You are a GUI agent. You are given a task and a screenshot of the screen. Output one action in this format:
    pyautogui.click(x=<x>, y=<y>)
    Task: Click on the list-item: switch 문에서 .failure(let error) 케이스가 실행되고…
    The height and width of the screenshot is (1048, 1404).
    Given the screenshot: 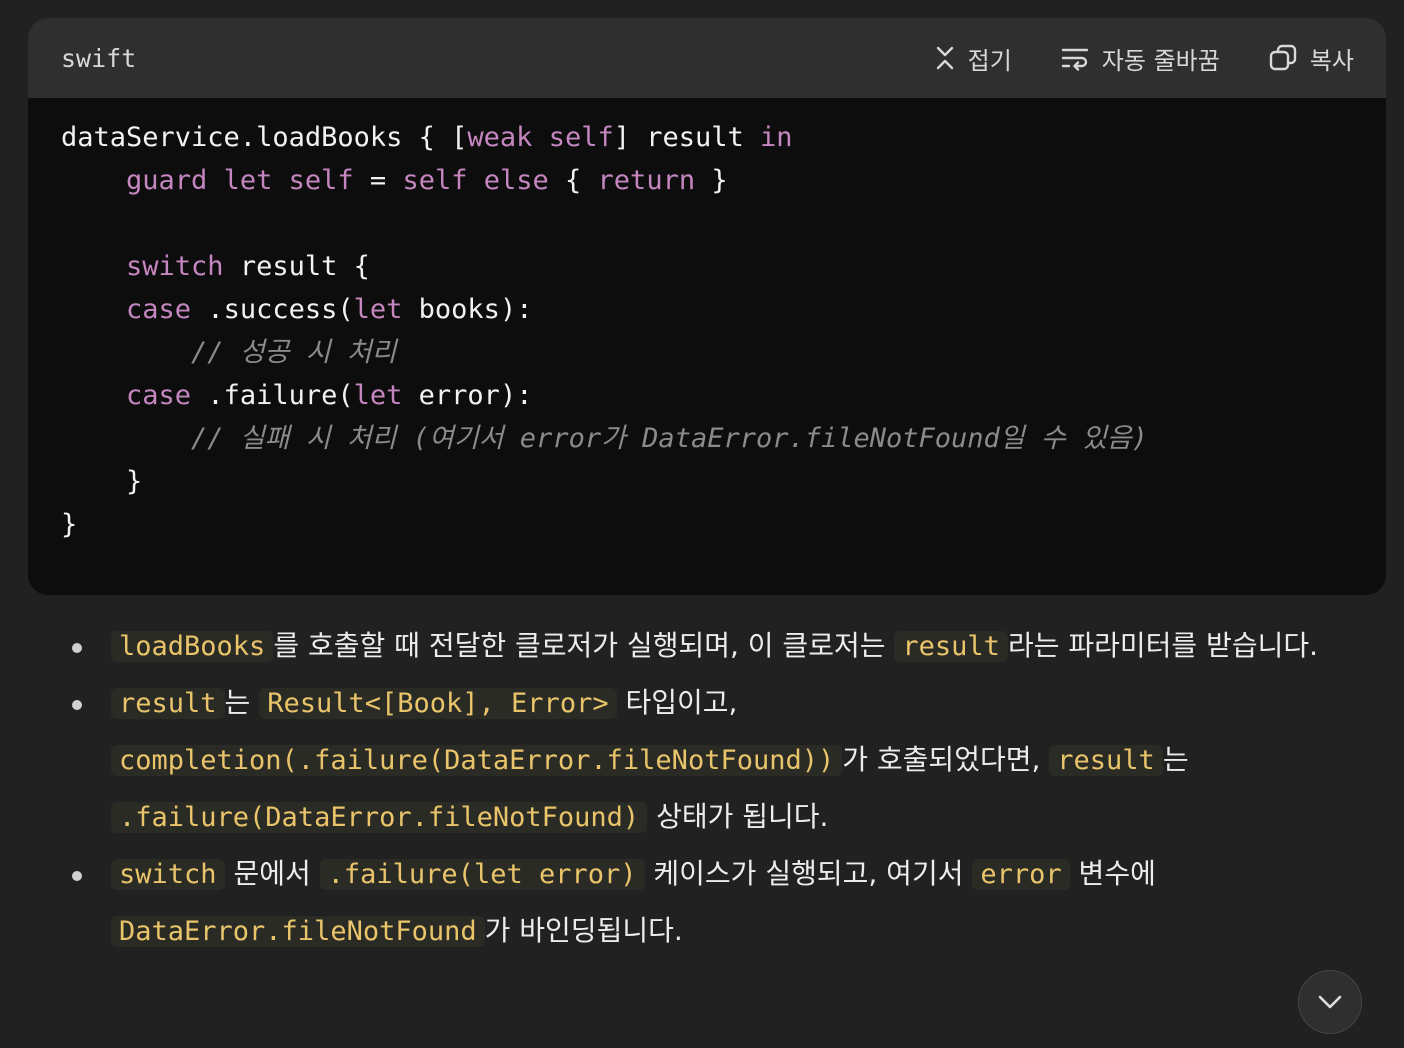 What is the action you would take?
    pyautogui.click(x=710, y=903)
    